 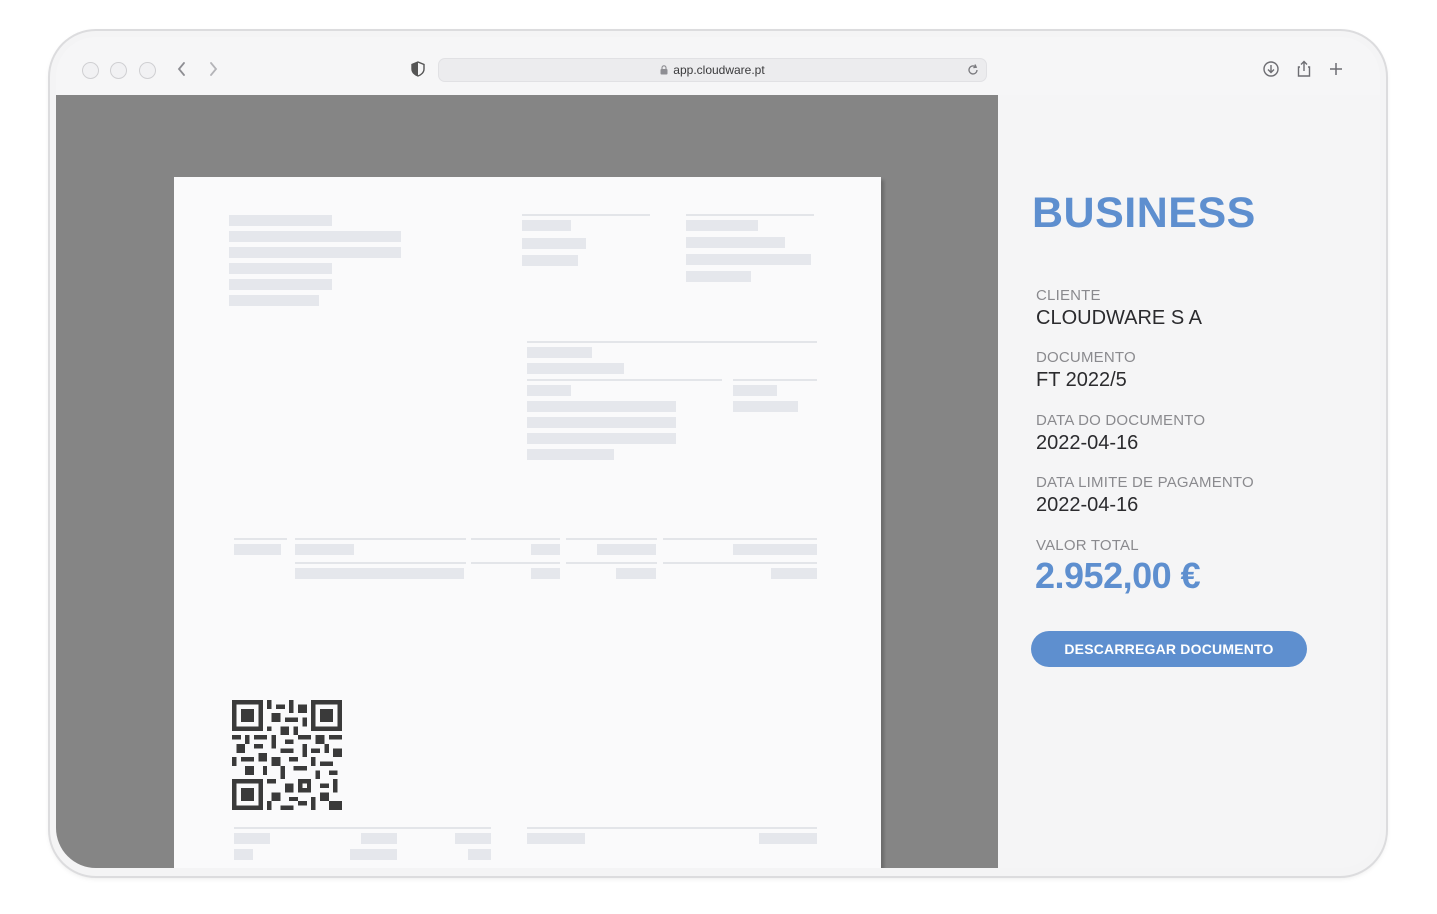 What do you see at coordinates (1169, 649) in the screenshot?
I see `download-document-button: DESCARREGAR DOCUMENTO` at bounding box center [1169, 649].